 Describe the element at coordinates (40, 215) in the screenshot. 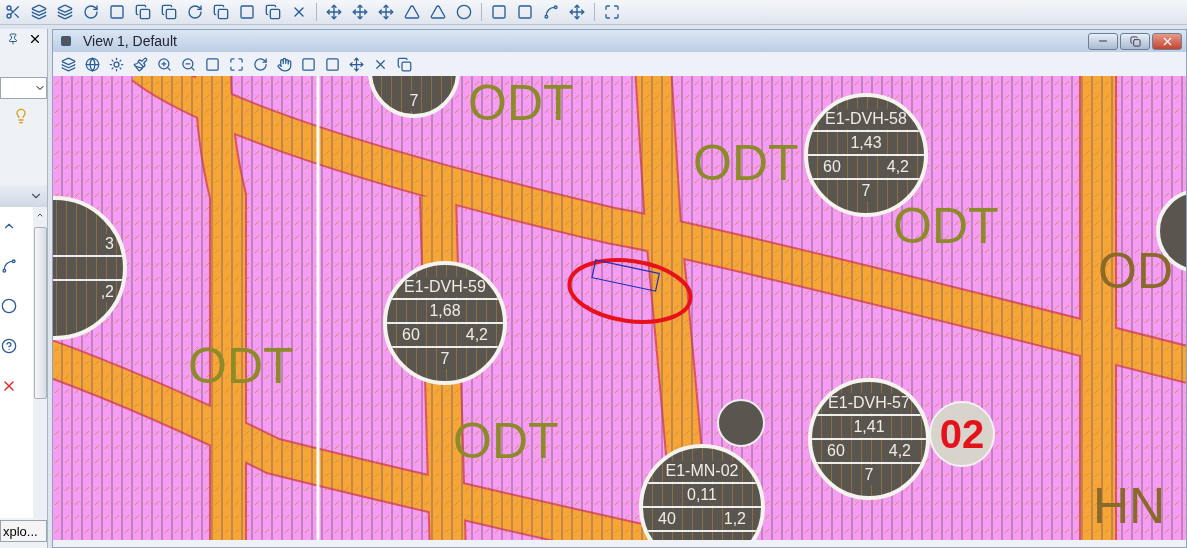

I see `scroll-up-icon` at that location.